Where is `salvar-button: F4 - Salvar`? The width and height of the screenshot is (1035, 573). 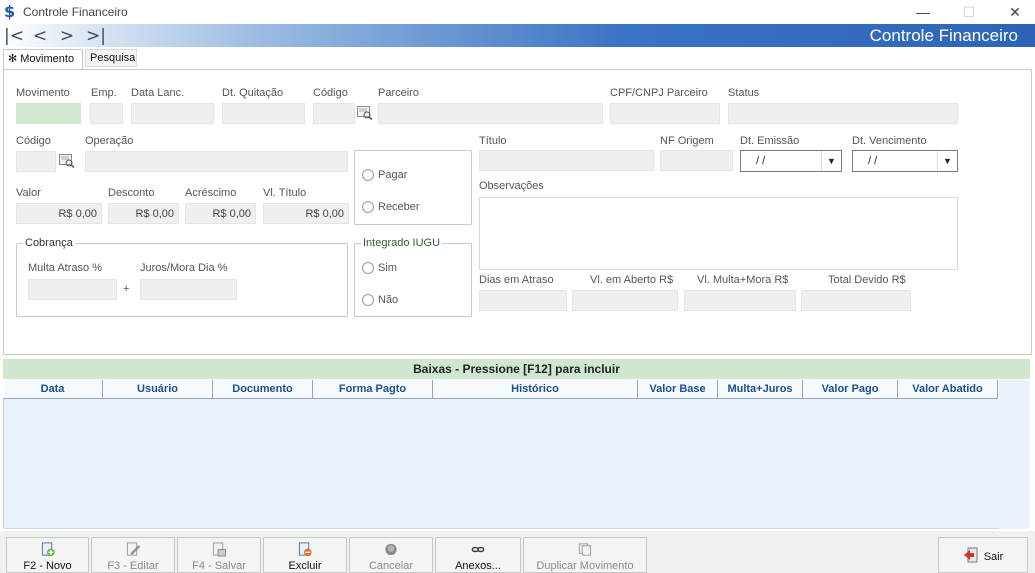 salvar-button: F4 - Salvar is located at coordinates (219, 555).